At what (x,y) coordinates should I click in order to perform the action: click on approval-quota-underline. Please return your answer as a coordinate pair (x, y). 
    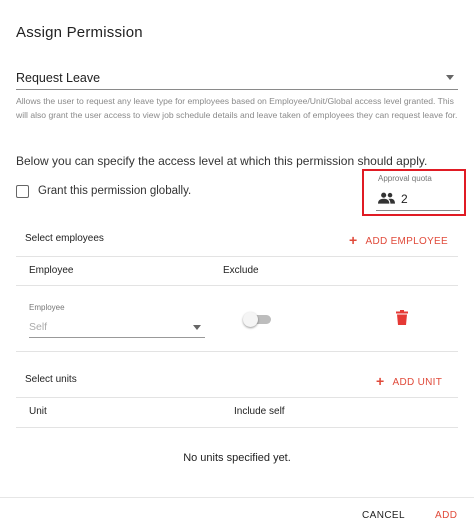
    Looking at the image, I should click on (418, 210).